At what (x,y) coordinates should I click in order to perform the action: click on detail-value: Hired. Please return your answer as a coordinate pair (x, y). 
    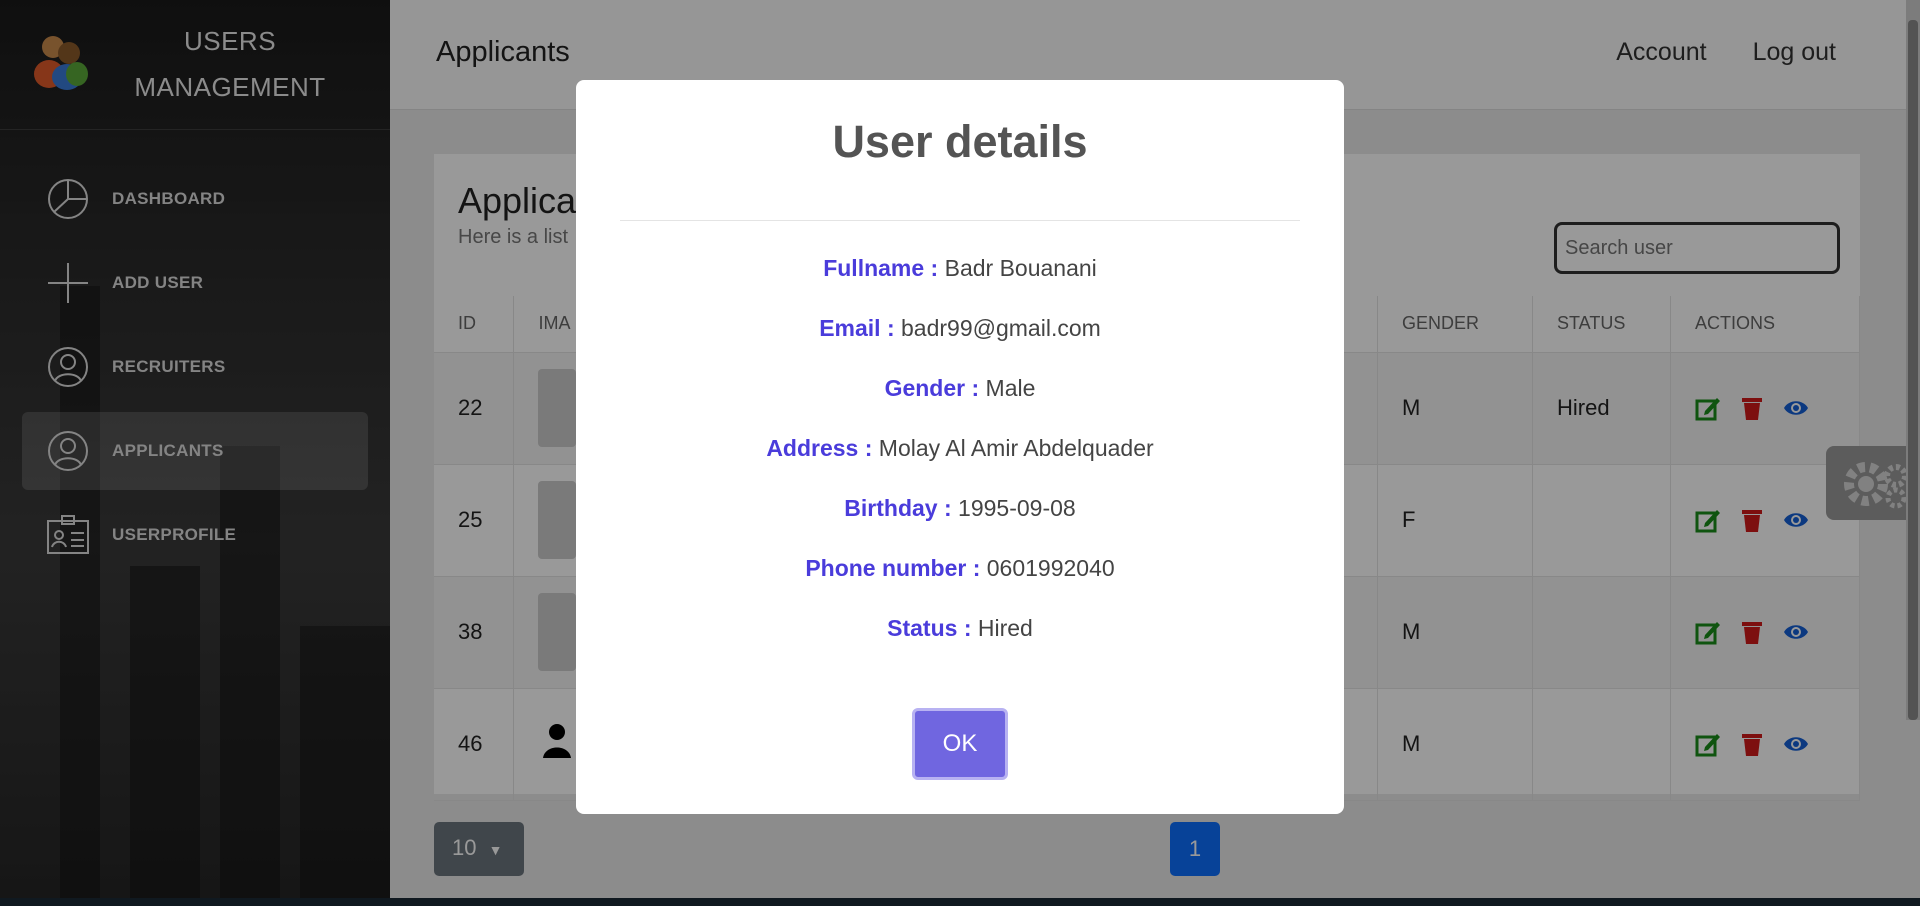
    Looking at the image, I should click on (1005, 628).